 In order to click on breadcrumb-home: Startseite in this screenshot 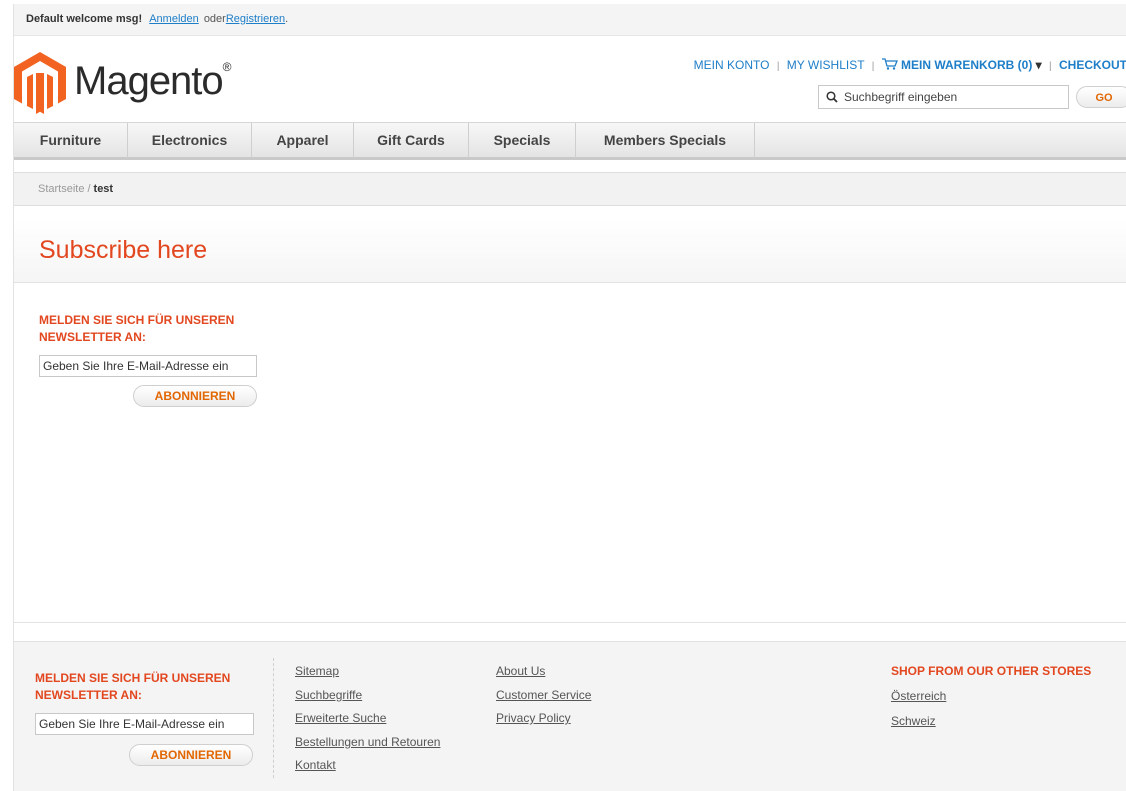, I will do `click(61, 189)`.